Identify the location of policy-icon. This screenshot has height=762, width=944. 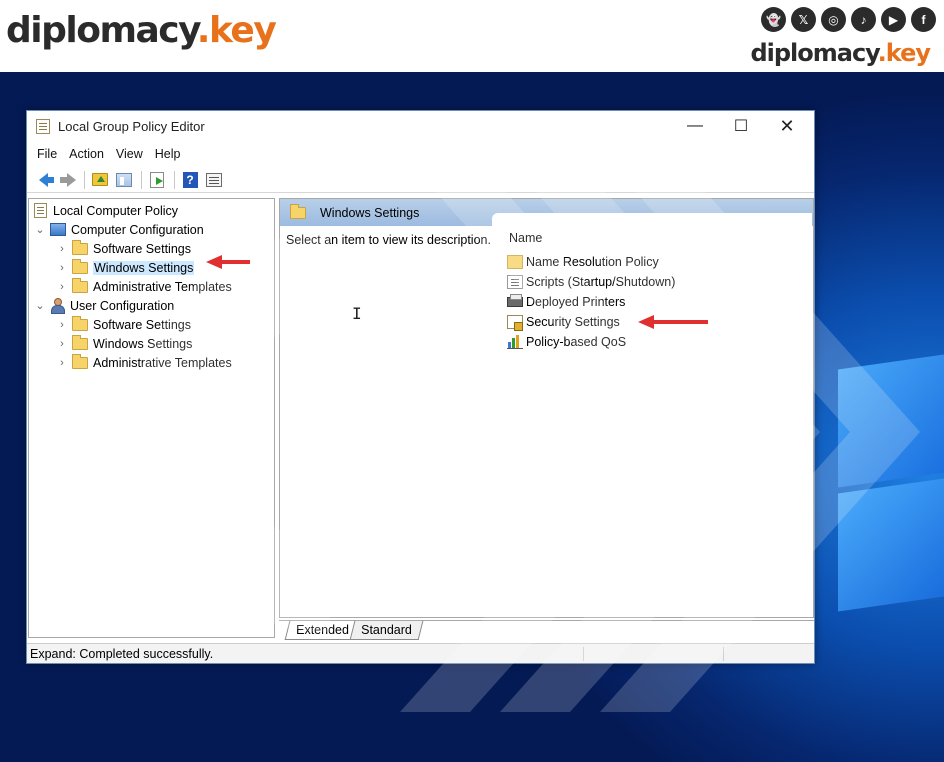
(40, 210).